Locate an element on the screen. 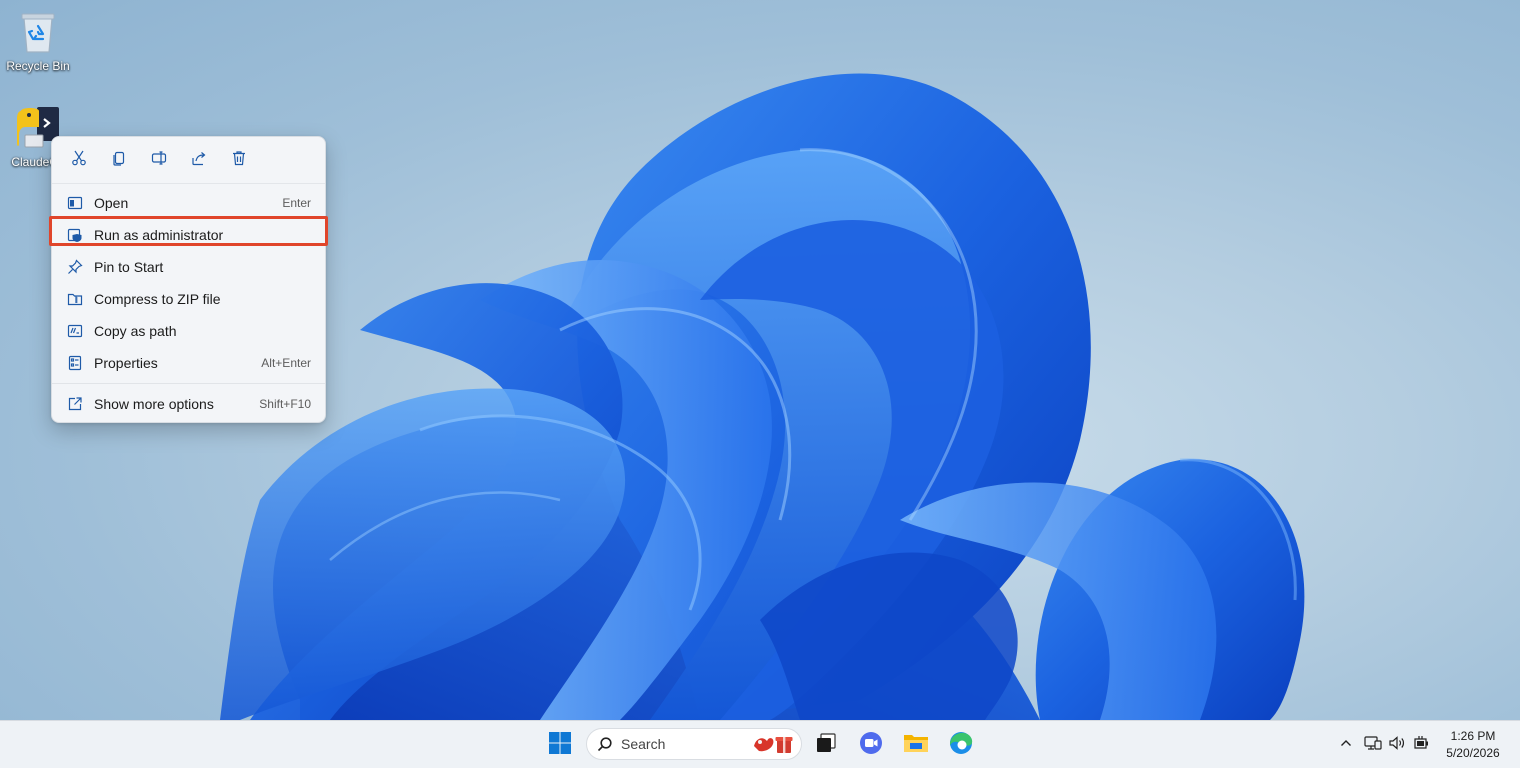 The height and width of the screenshot is (768, 1520). windows-logo-icon is located at coordinates (560, 745).